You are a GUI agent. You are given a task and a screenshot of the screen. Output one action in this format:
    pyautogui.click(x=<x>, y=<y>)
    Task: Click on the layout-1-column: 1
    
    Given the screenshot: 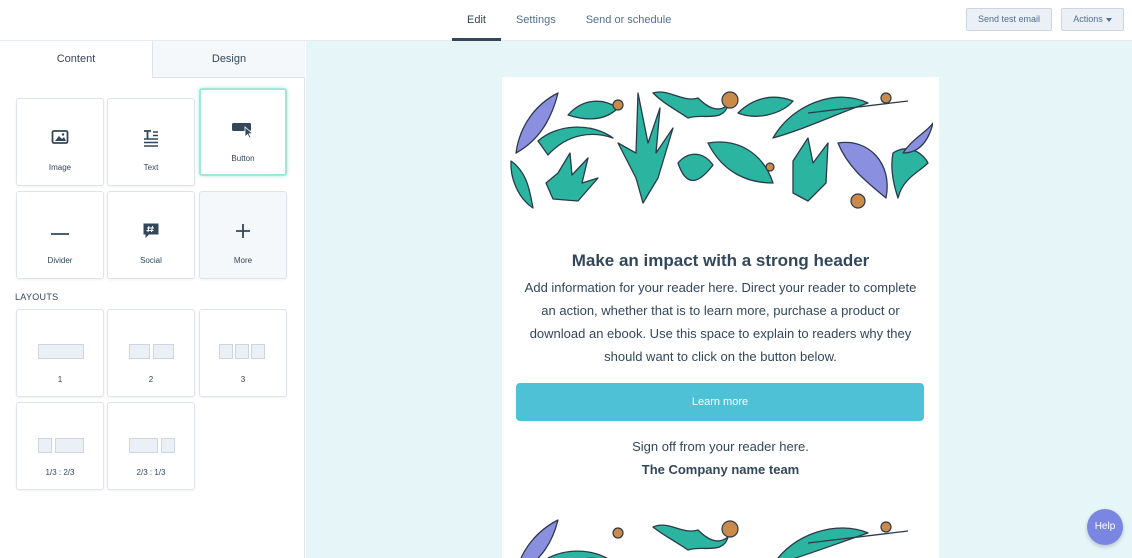 What is the action you would take?
    pyautogui.click(x=60, y=353)
    